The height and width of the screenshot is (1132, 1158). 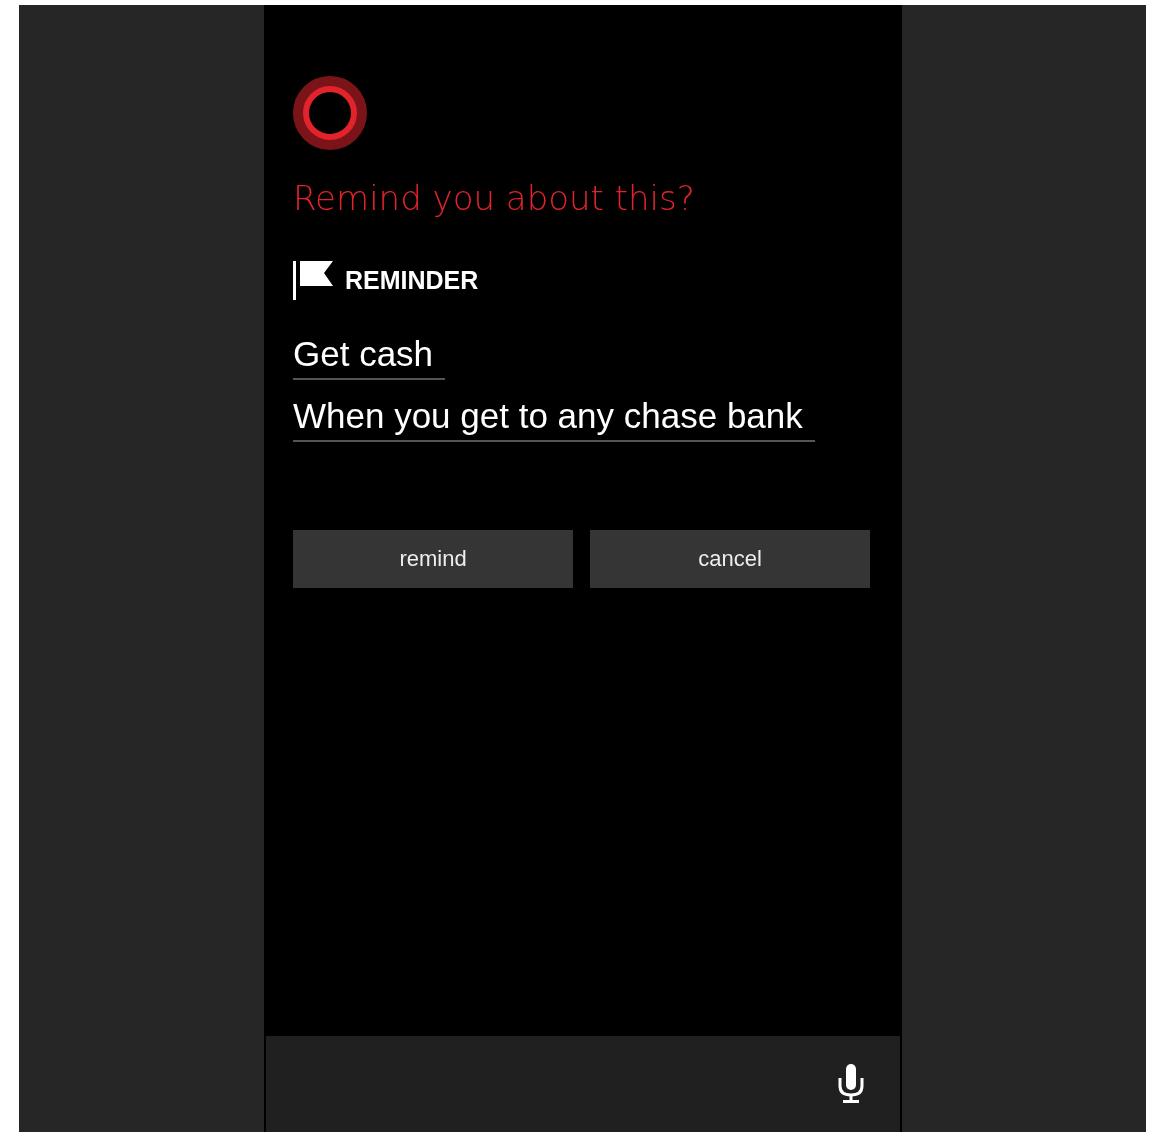 I want to click on text-field: Get cash, so click(x=369, y=357).